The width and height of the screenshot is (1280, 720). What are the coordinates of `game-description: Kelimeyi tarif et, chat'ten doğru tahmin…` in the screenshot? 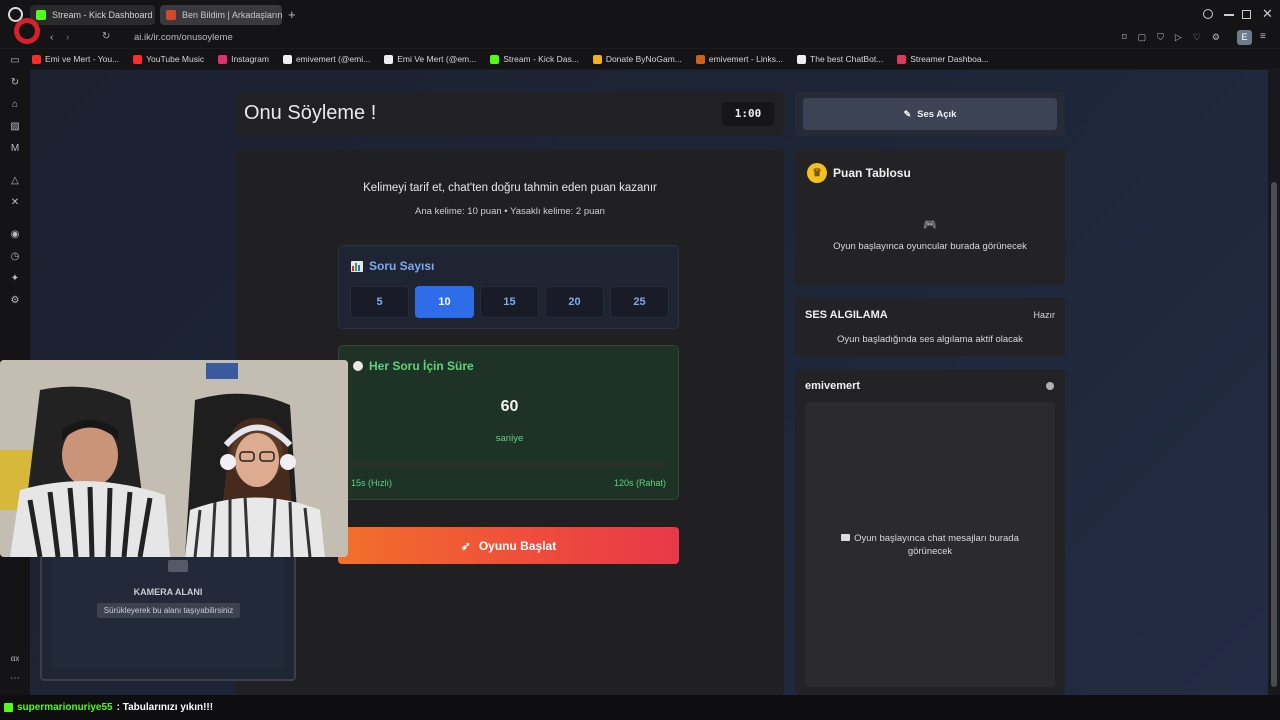 It's located at (510, 188).